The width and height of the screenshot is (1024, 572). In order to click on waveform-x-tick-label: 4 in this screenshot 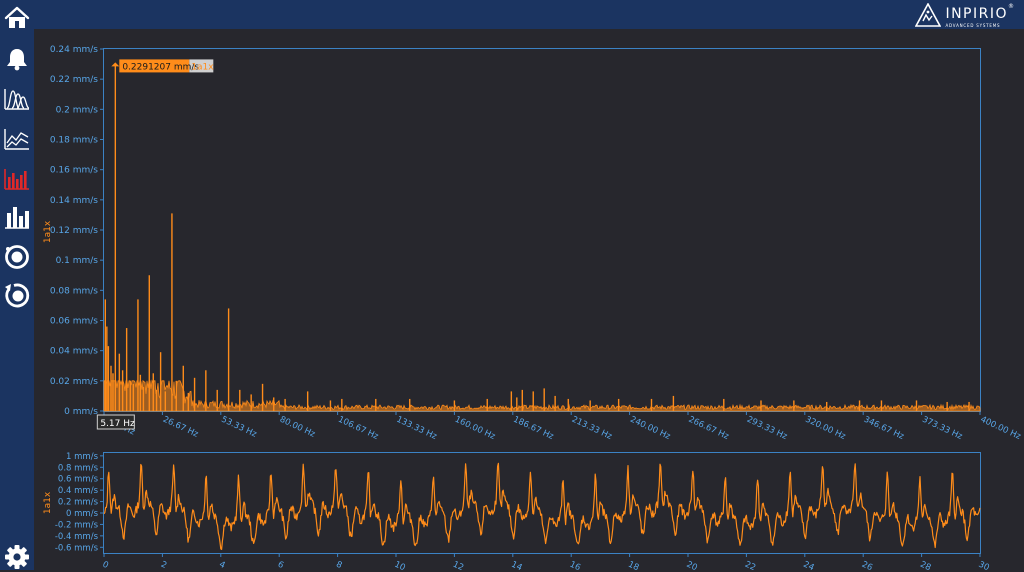, I will do `click(222, 565)`.